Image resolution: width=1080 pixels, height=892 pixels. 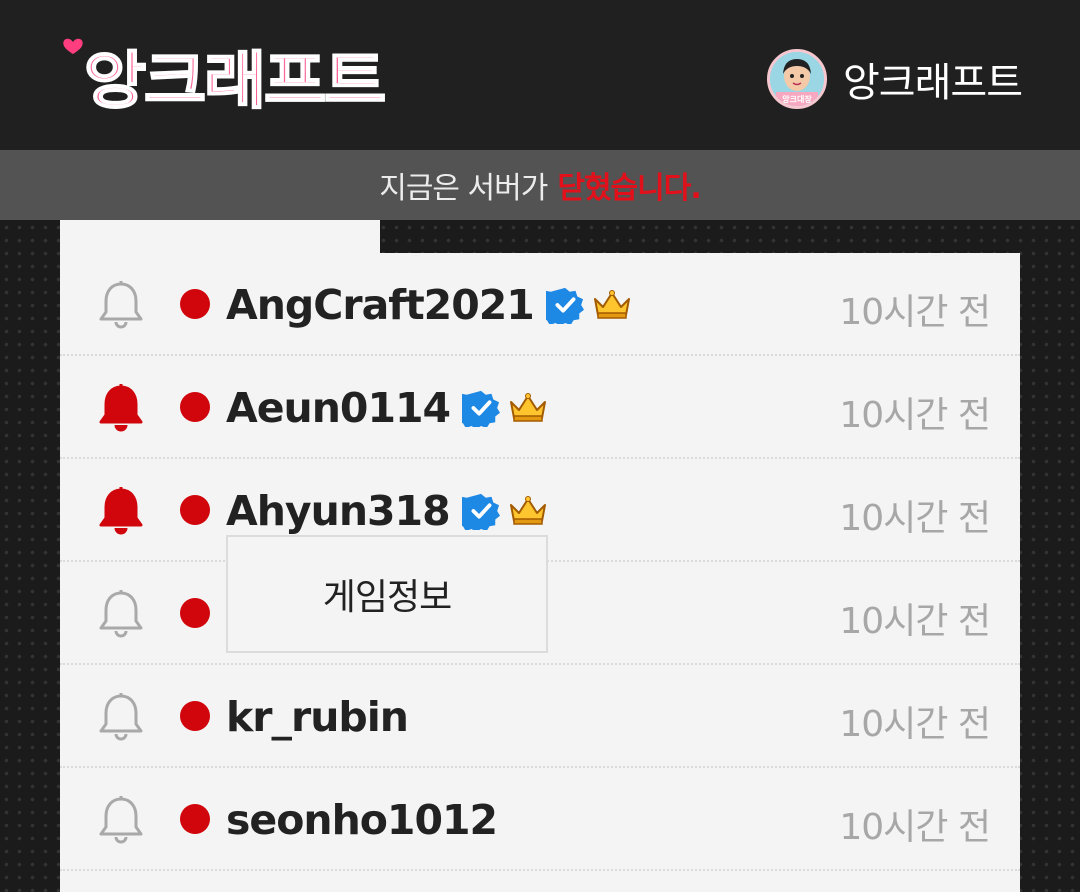 I want to click on user-avatar: 앙크대장, so click(x=797, y=79).